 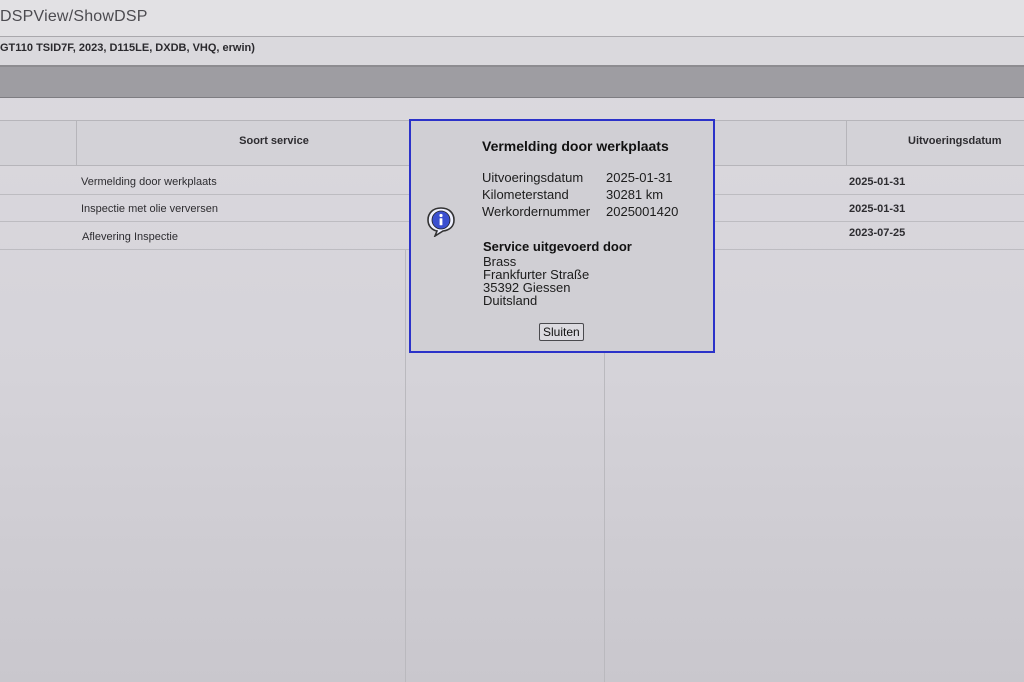 What do you see at coordinates (642, 211) in the screenshot?
I see `field-value: 2025001420` at bounding box center [642, 211].